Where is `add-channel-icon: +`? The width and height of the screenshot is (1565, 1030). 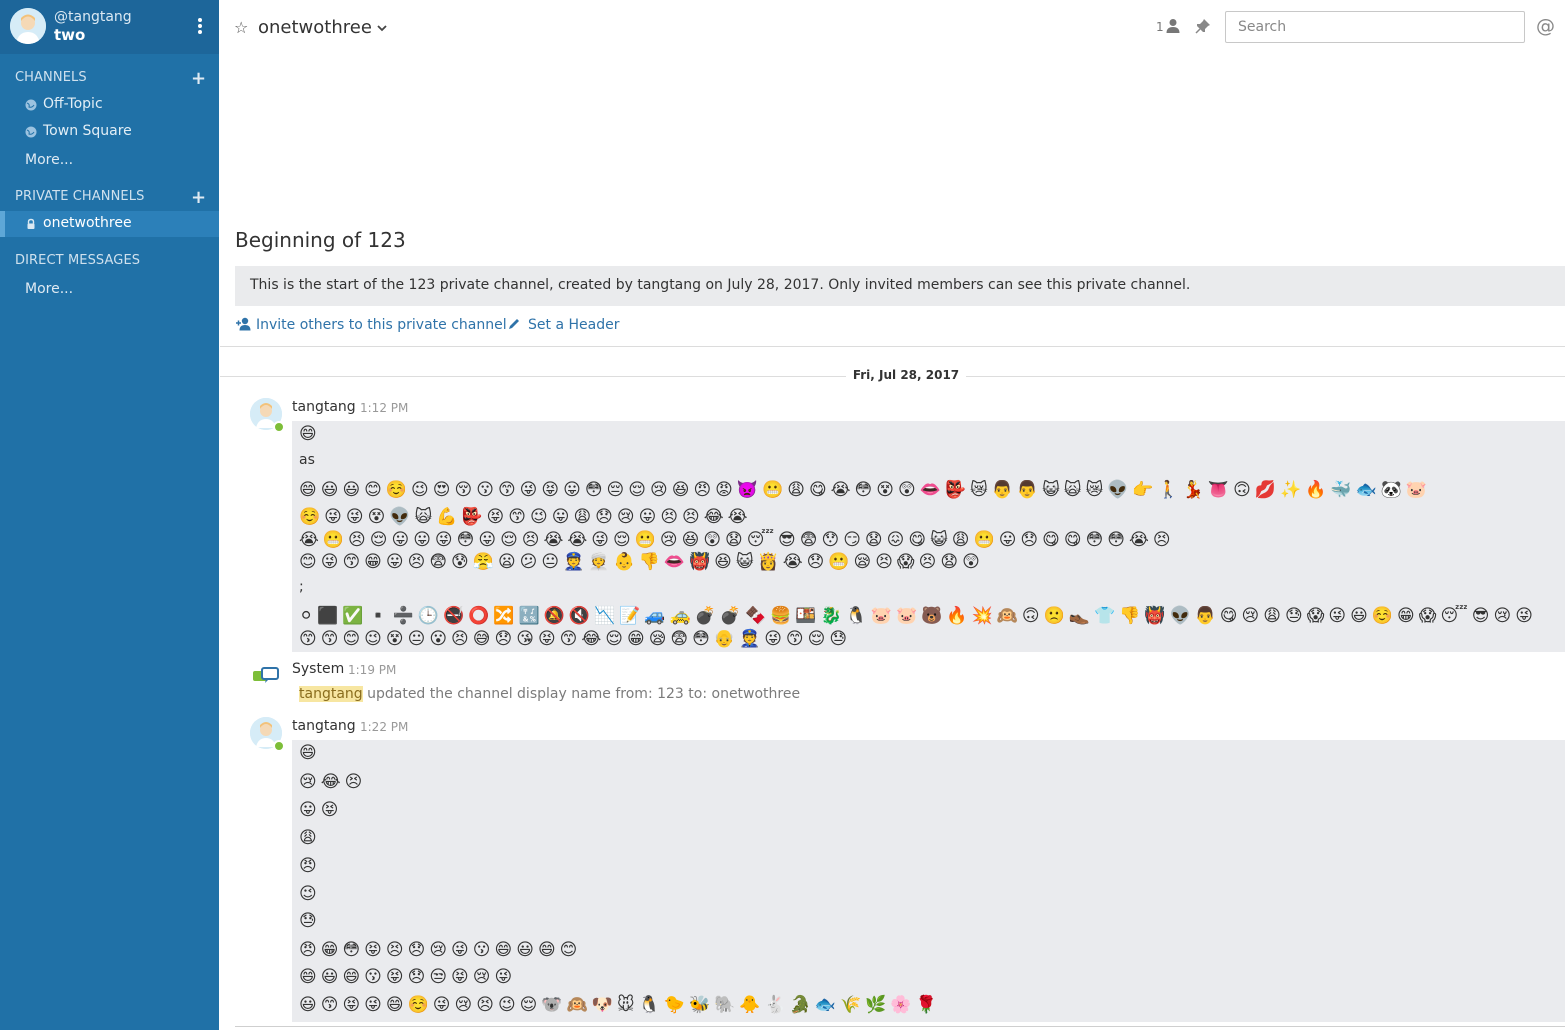
add-channel-icon: + is located at coordinates (198, 79).